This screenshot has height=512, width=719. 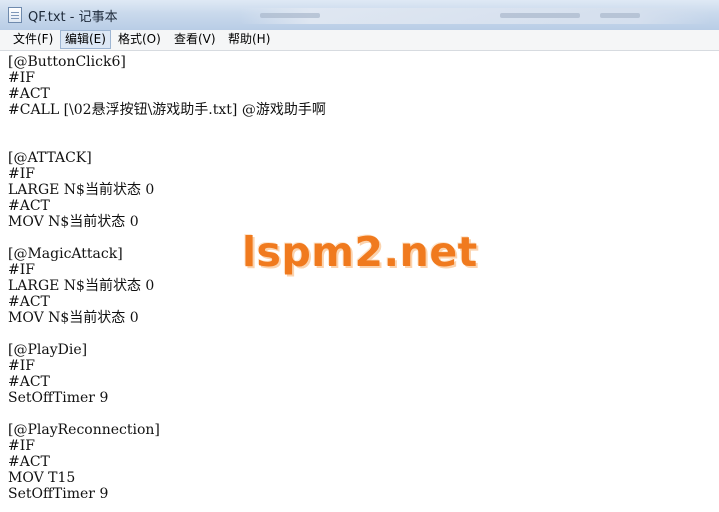 I want to click on menu-help: 帮助(H), so click(x=249, y=39).